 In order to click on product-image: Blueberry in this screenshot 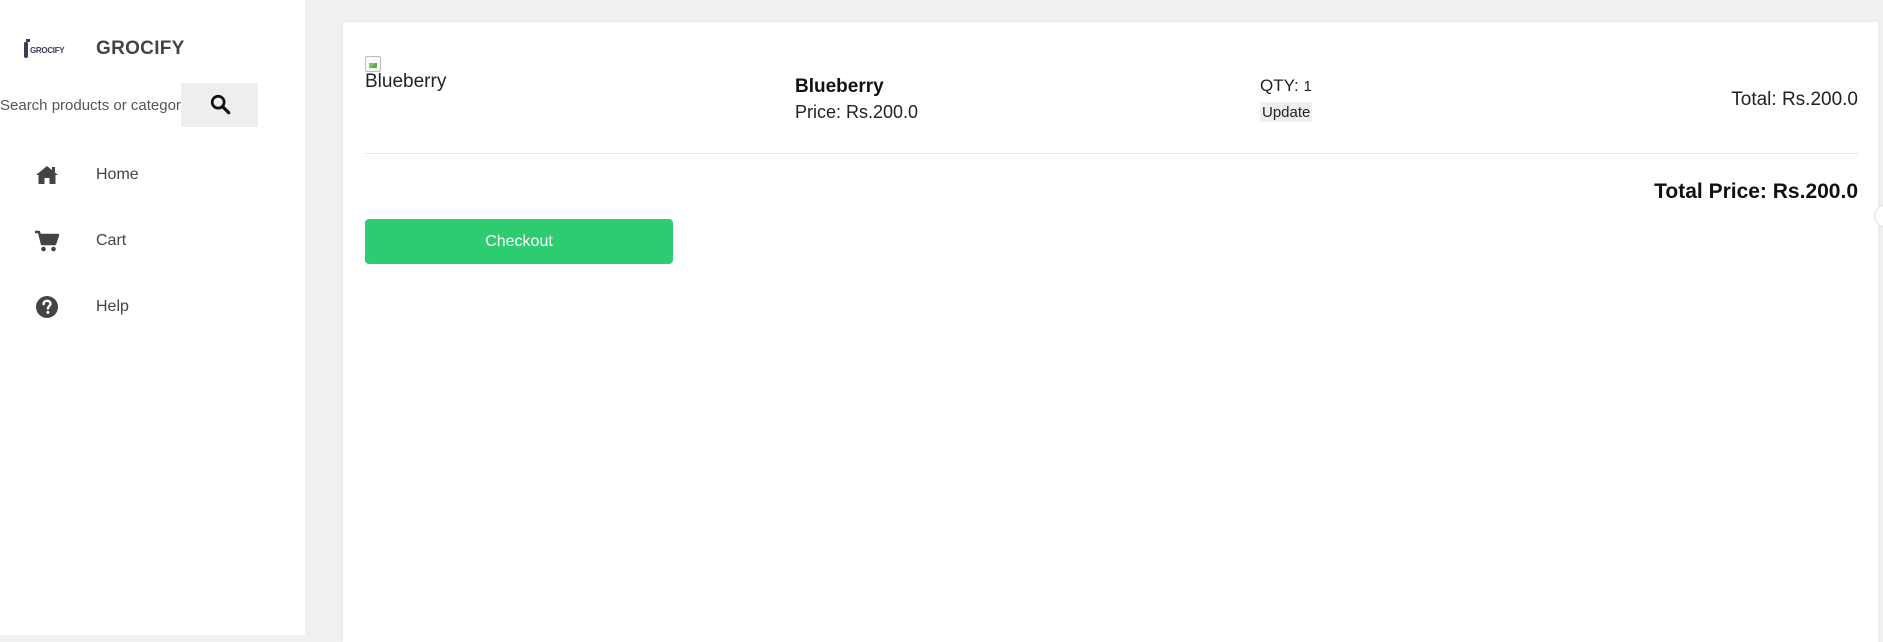, I will do `click(410, 74)`.